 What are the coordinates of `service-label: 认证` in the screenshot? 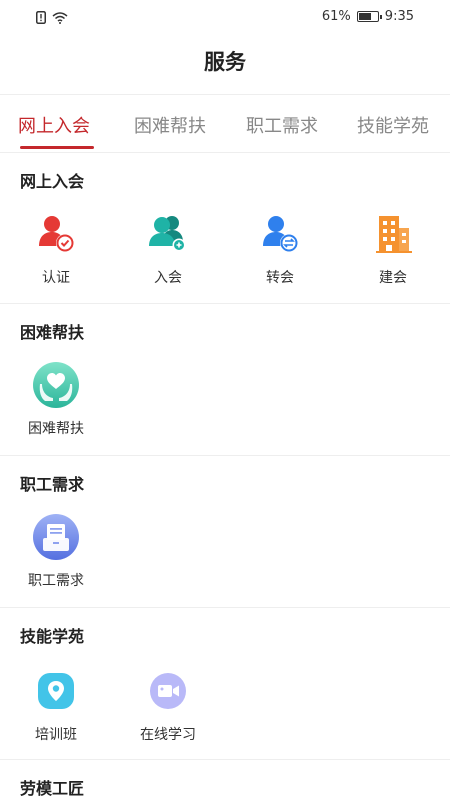 It's located at (56, 278).